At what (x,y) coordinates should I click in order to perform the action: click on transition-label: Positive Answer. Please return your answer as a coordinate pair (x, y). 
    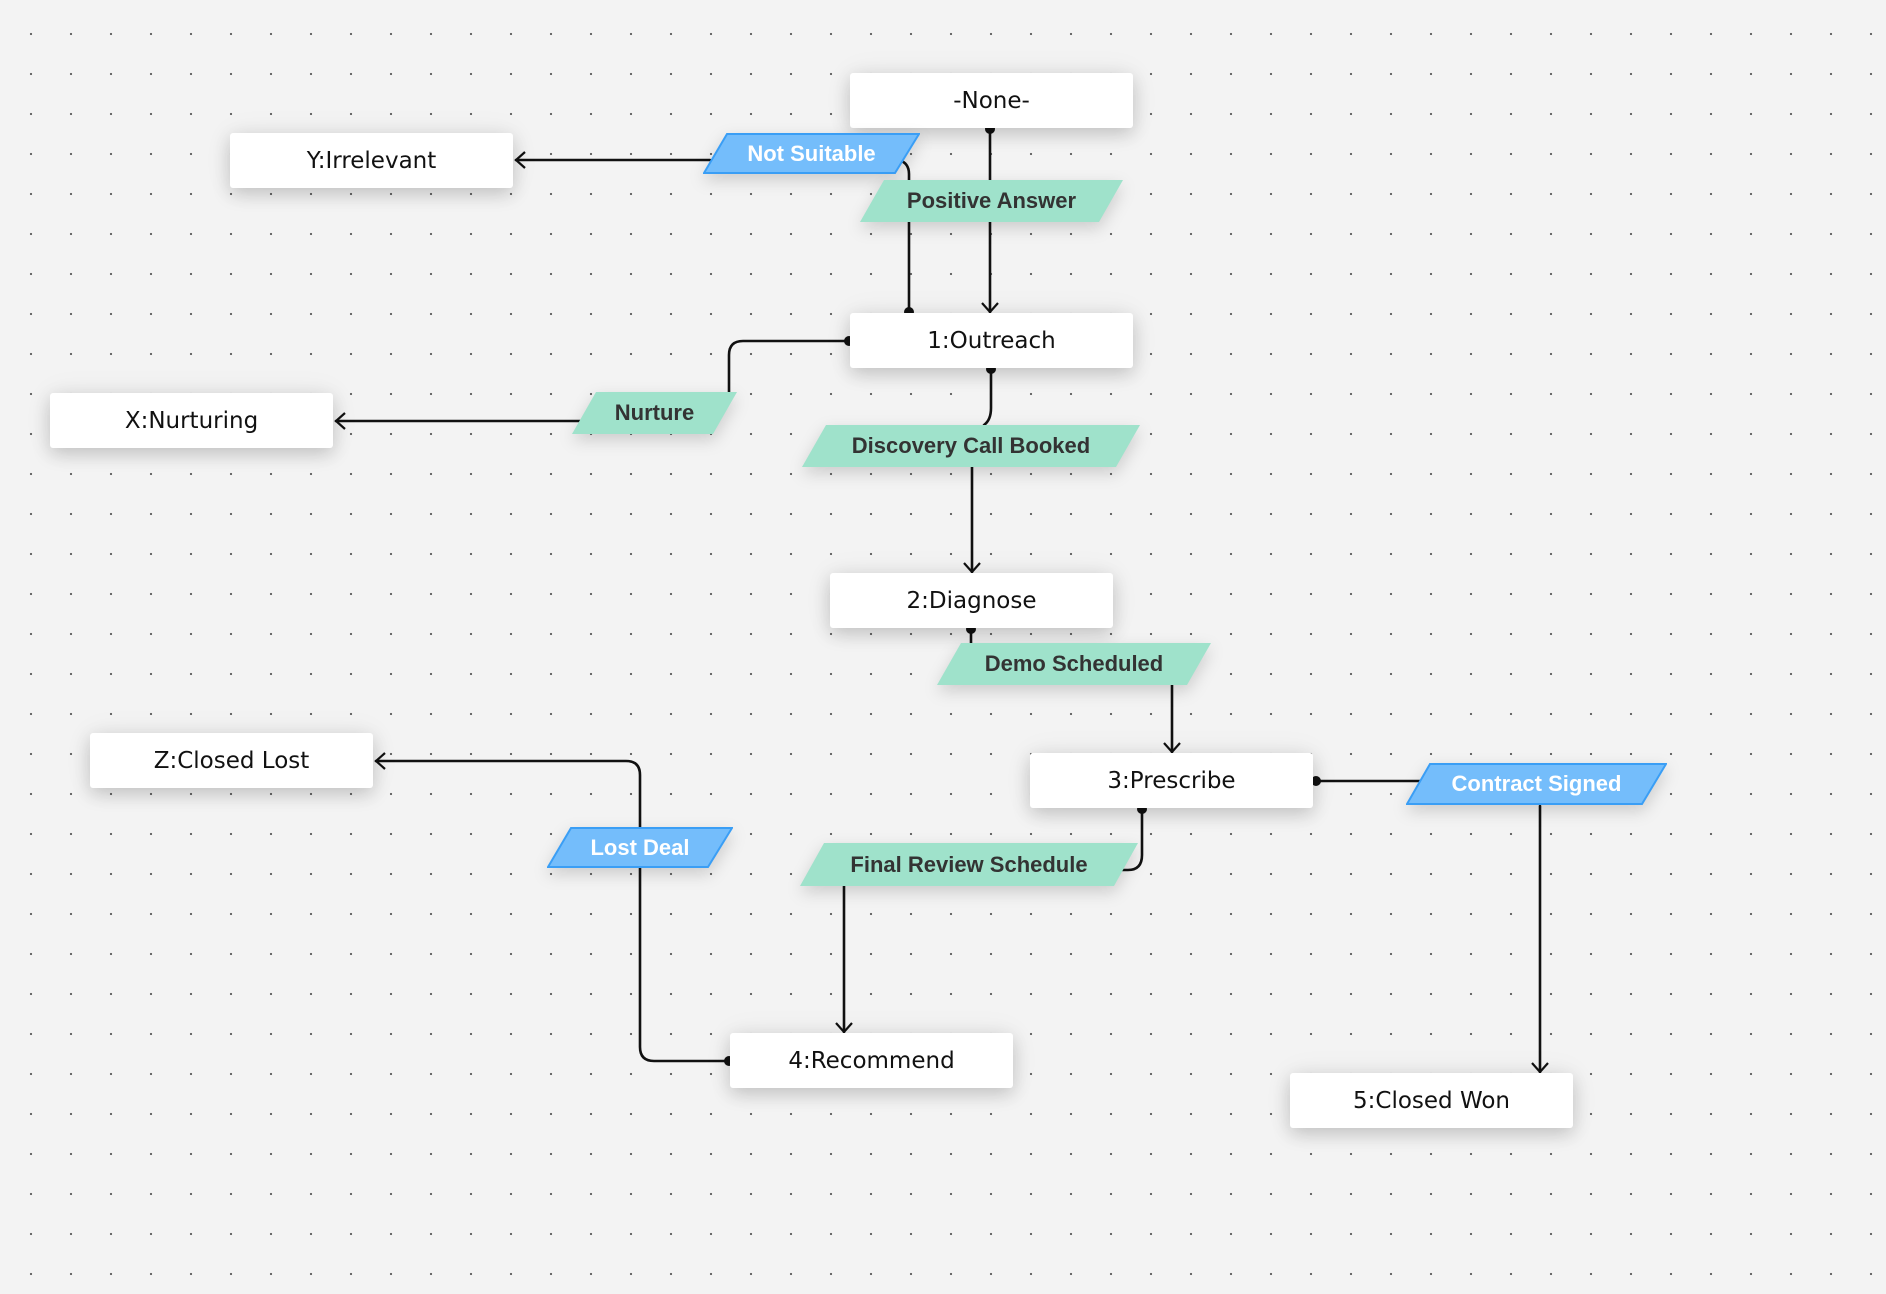
    Looking at the image, I should click on (991, 200).